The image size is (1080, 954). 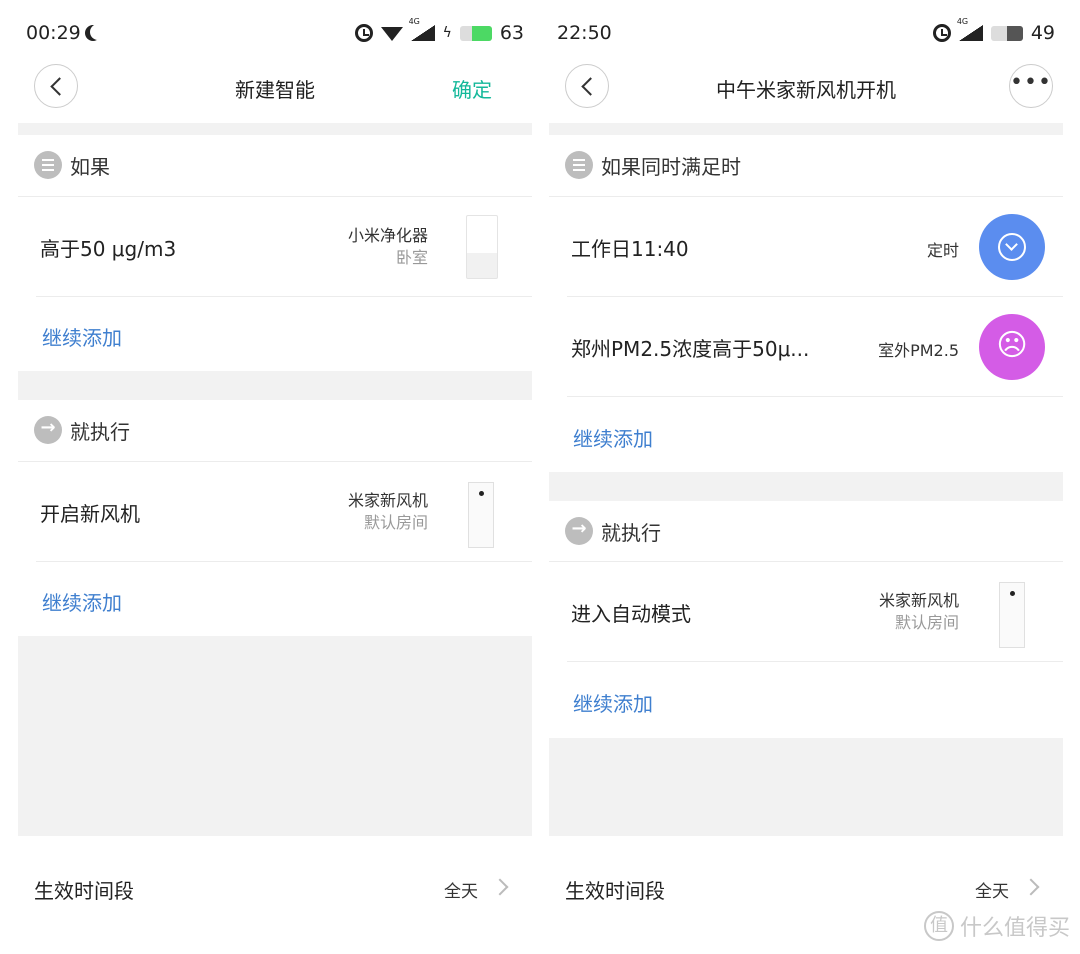 What do you see at coordinates (918, 350) in the screenshot?
I see `condition-type: 室外PM2.5` at bounding box center [918, 350].